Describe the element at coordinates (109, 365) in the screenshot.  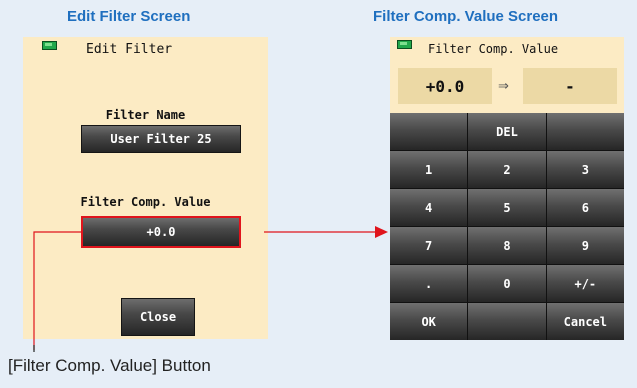
I see `filter-comp-callout-label: [Filter Comp. Value] Button` at that location.